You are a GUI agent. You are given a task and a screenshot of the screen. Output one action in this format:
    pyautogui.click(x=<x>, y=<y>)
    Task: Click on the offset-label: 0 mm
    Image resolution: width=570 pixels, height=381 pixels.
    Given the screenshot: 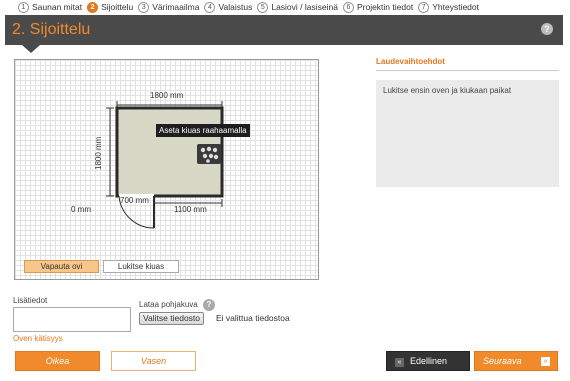 What is the action you would take?
    pyautogui.click(x=81, y=209)
    